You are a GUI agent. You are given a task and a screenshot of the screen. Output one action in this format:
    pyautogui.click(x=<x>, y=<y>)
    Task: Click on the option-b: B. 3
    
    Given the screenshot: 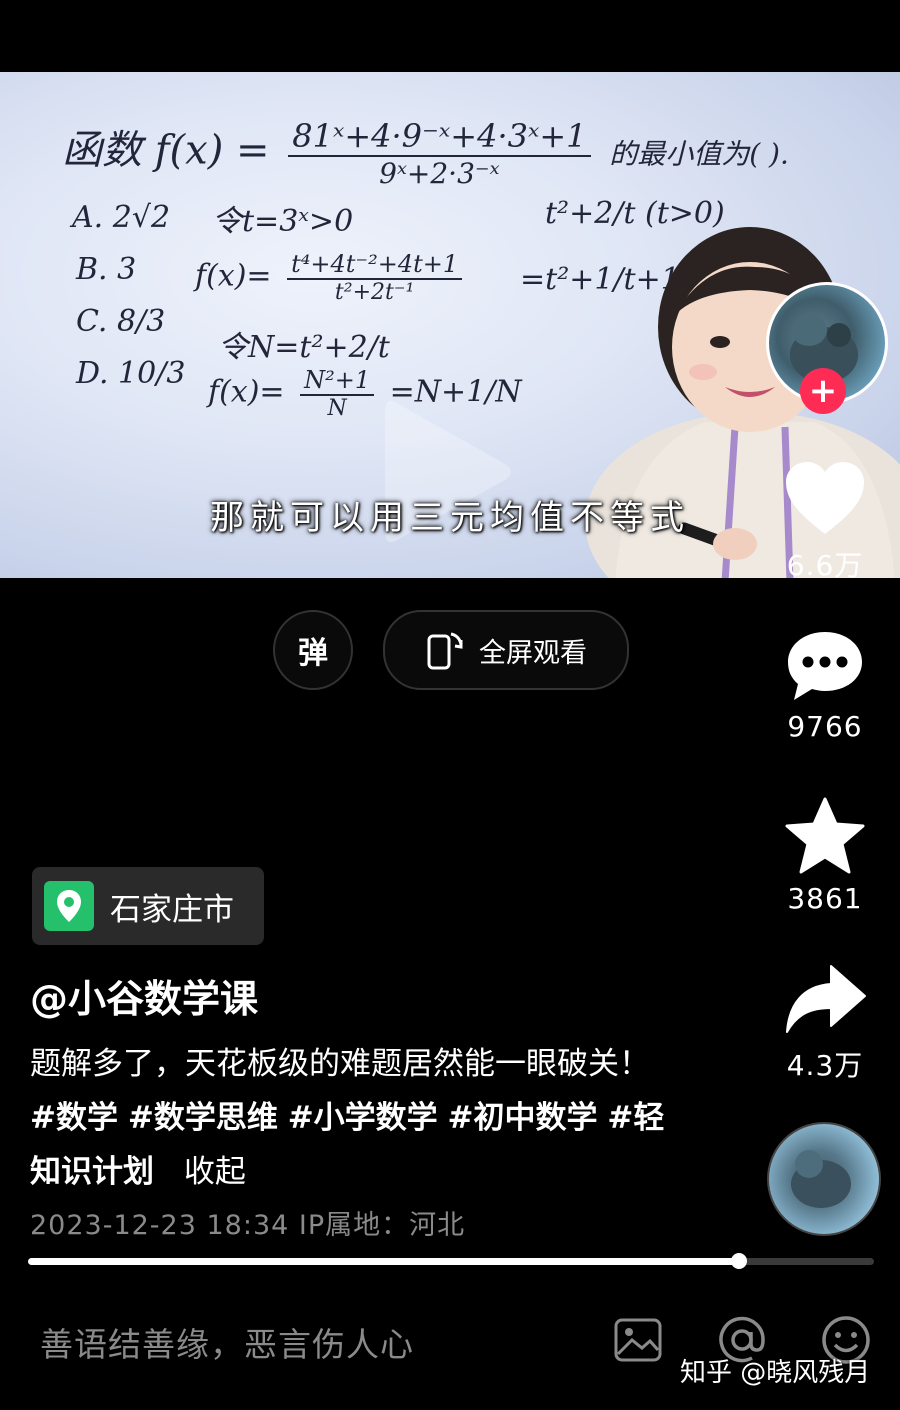 What is the action you would take?
    pyautogui.click(x=106, y=269)
    